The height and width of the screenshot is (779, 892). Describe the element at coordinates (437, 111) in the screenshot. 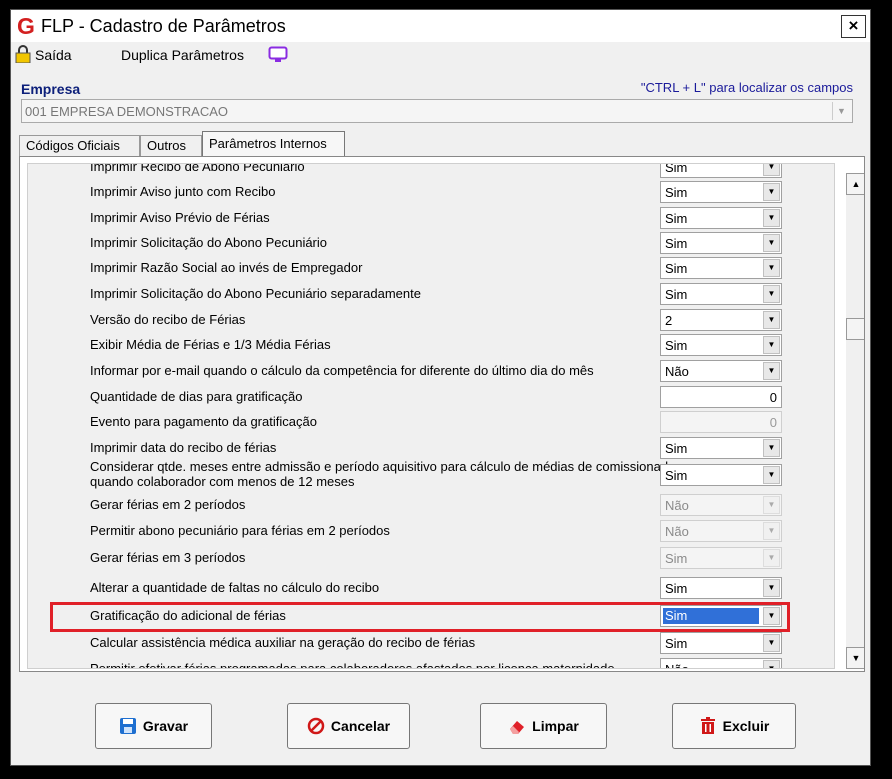

I see `empresa-select: 001 EMPRESA DEMONSTRACAO ▼` at that location.